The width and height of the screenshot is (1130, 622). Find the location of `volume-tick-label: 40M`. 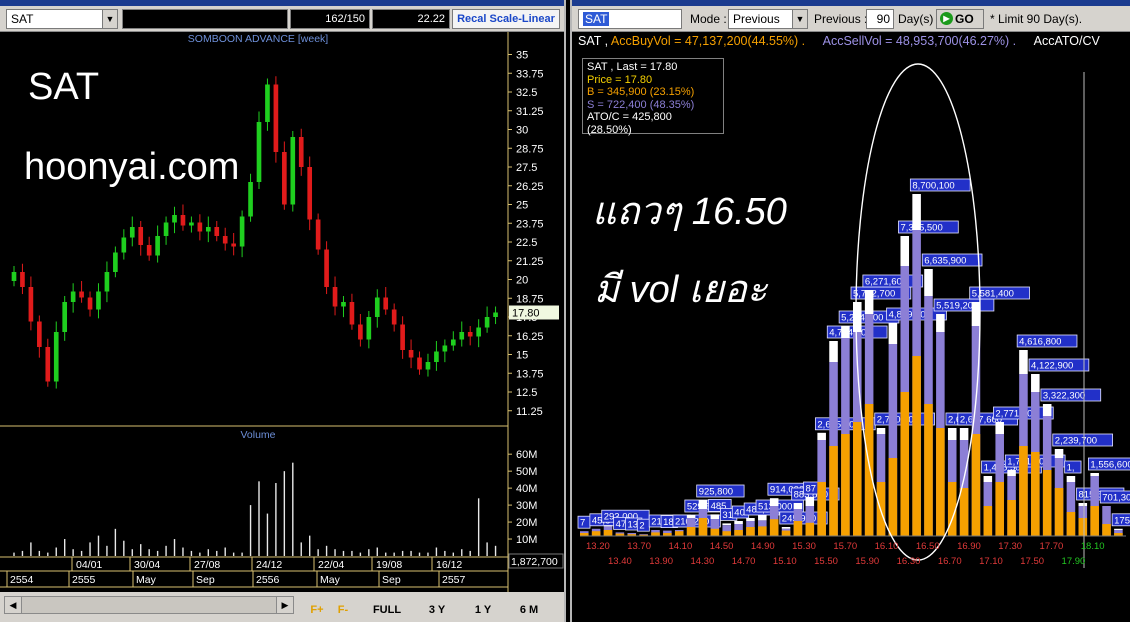

volume-tick-label: 40M is located at coordinates (526, 489).